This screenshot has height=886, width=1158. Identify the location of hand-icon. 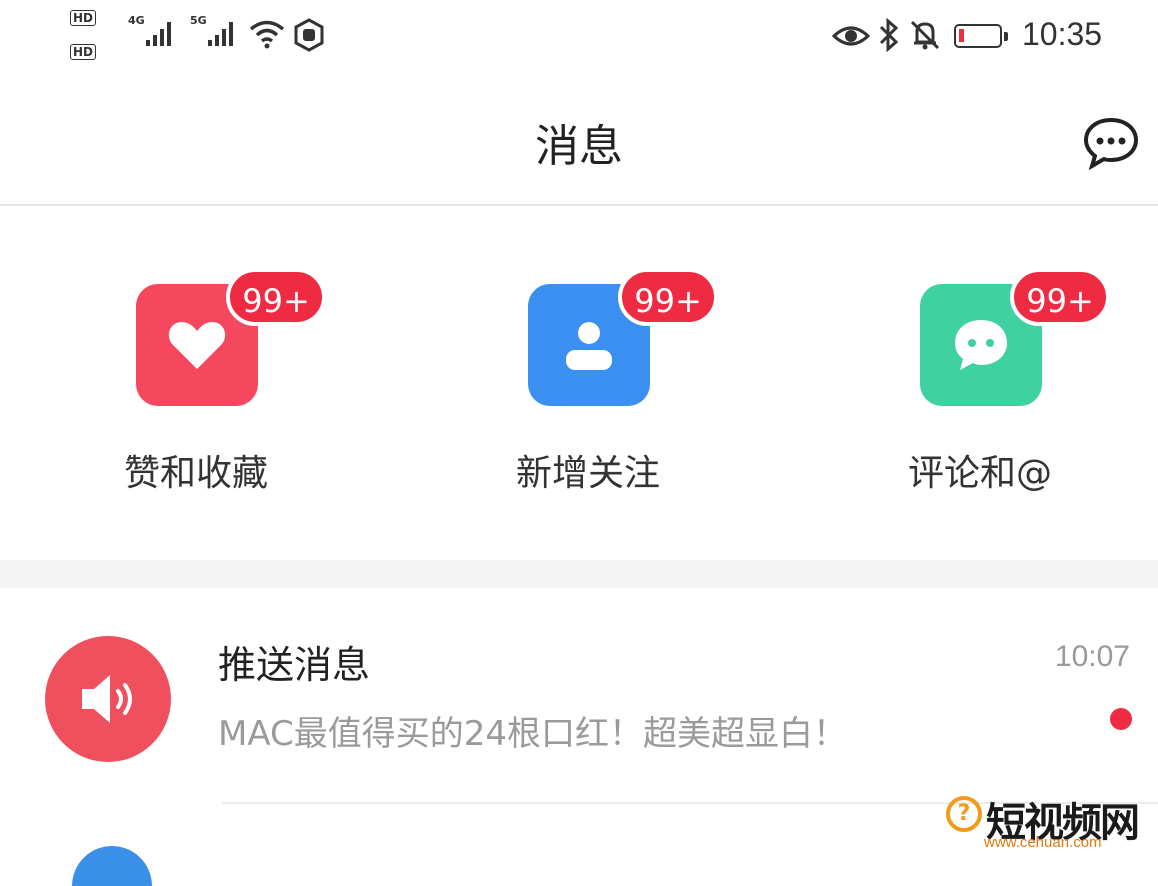
(309, 35).